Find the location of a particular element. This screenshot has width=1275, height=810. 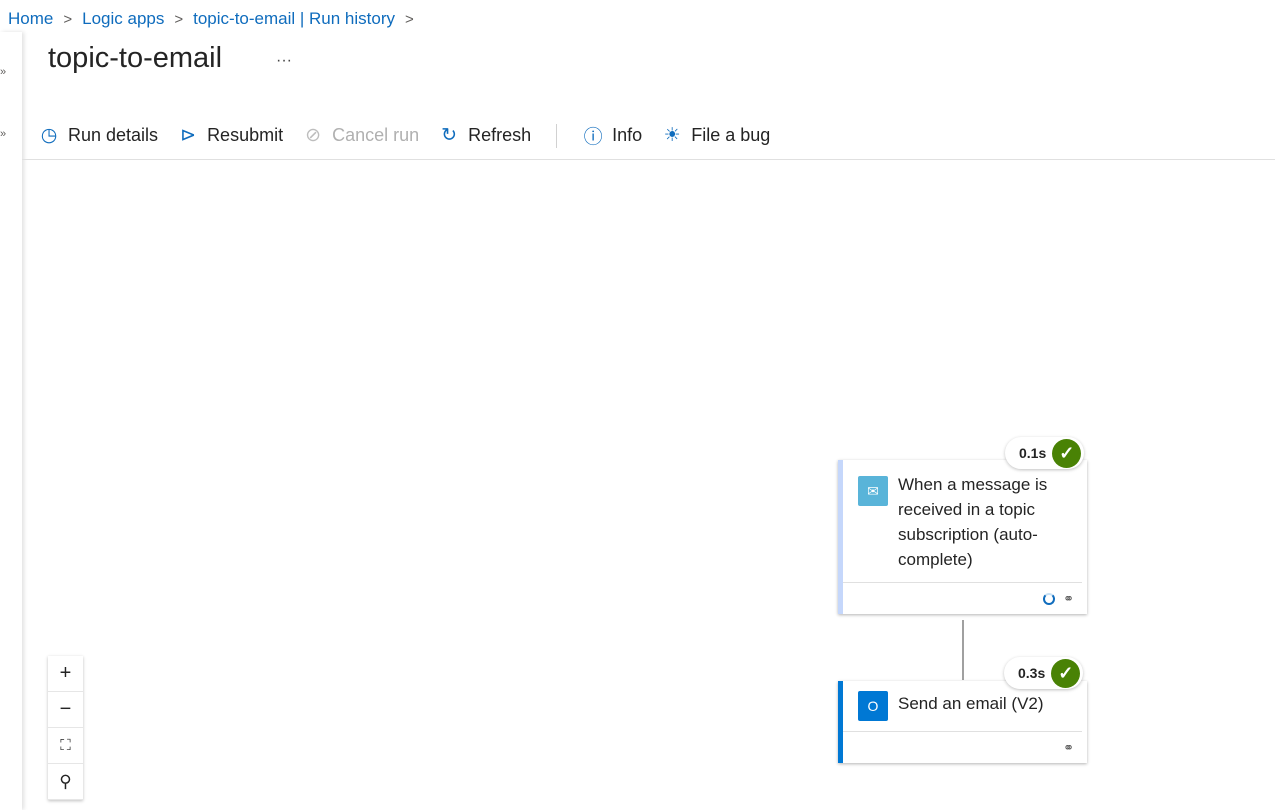

loading-icon is located at coordinates (1049, 598).